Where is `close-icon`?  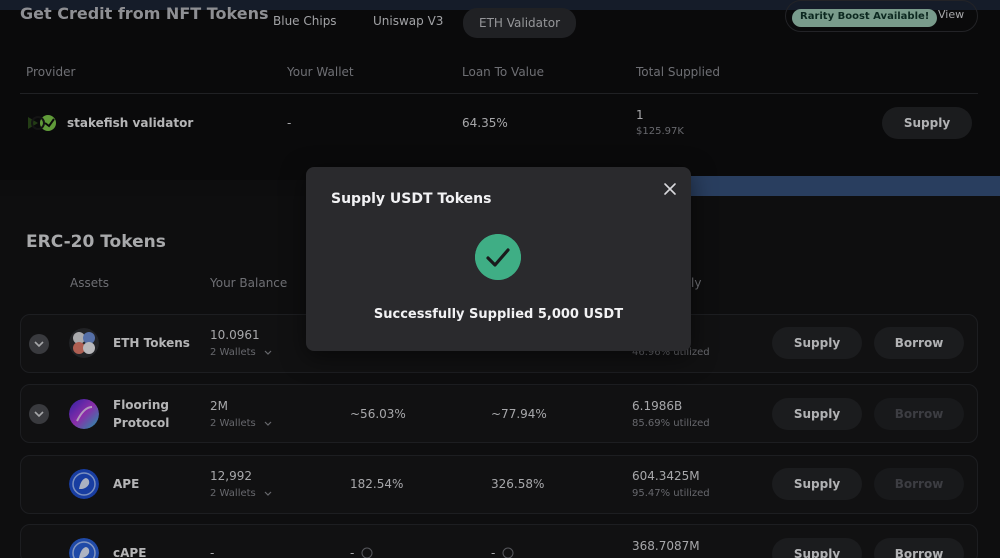 close-icon is located at coordinates (670, 189).